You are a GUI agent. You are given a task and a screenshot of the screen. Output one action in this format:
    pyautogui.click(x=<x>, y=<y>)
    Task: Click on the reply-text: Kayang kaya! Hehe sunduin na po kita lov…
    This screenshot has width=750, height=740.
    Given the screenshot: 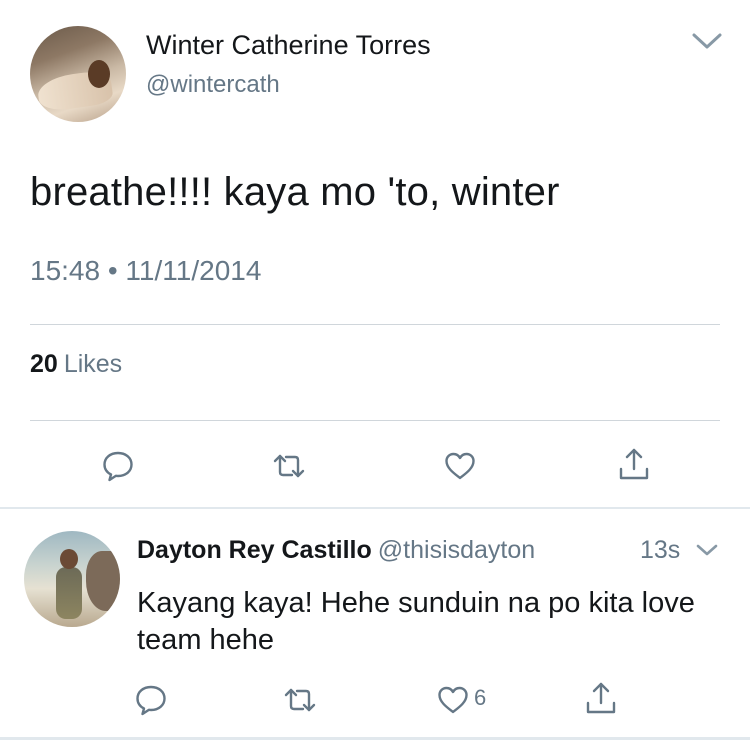 What is the action you would take?
    pyautogui.click(x=416, y=621)
    